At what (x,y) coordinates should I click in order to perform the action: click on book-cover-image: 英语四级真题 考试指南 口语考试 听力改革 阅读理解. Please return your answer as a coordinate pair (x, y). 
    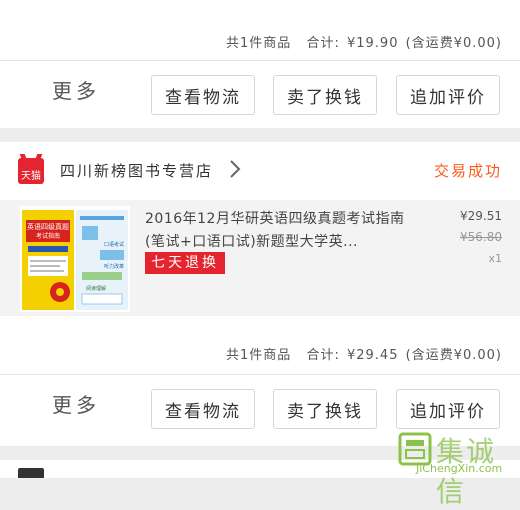
    Looking at the image, I should click on (75, 259).